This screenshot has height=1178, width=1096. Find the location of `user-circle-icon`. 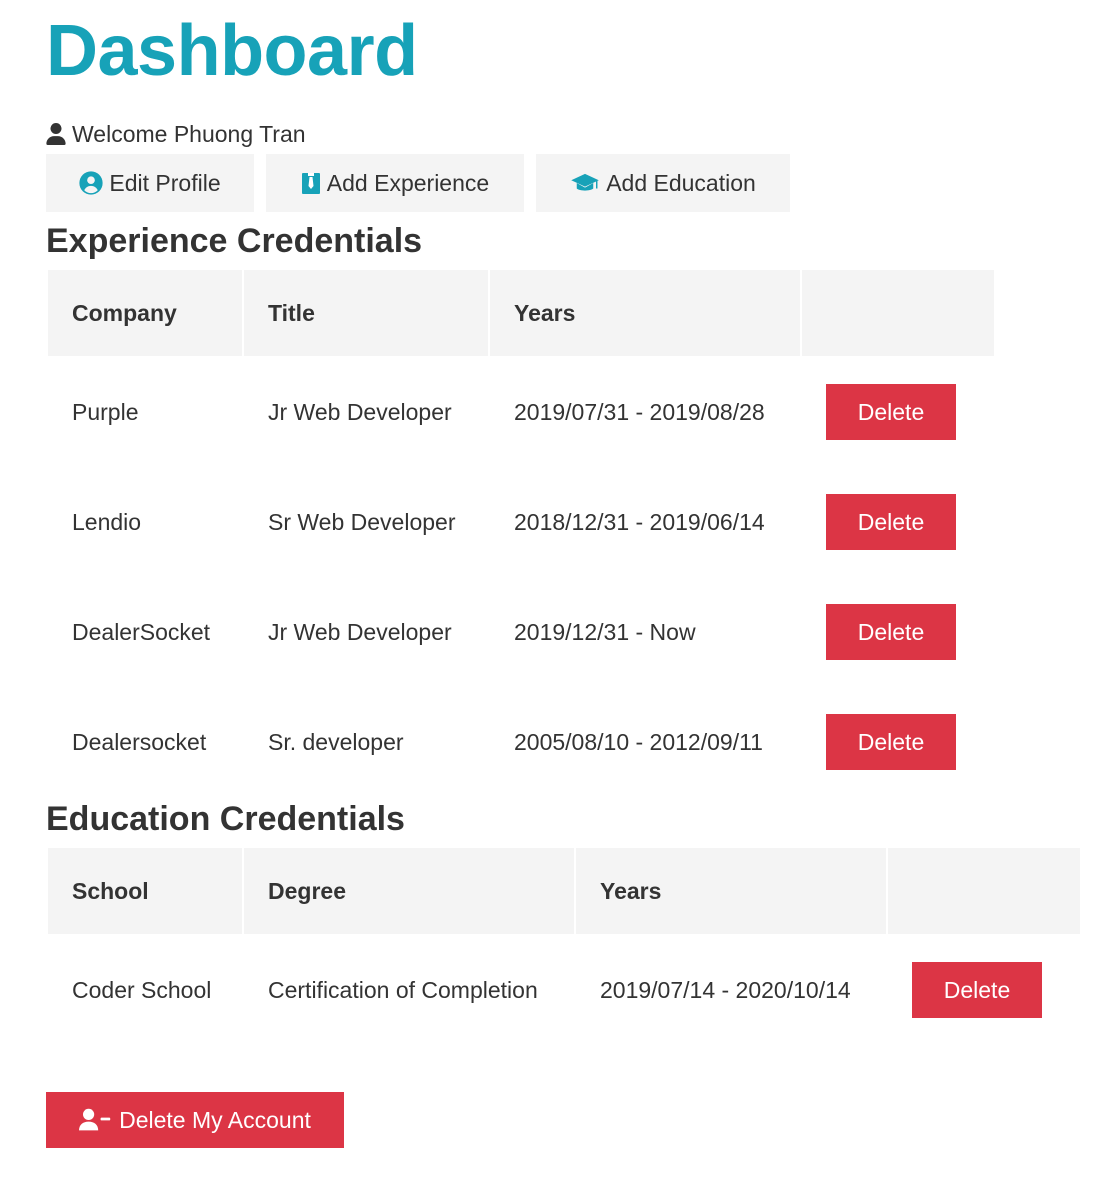

user-circle-icon is located at coordinates (91, 183).